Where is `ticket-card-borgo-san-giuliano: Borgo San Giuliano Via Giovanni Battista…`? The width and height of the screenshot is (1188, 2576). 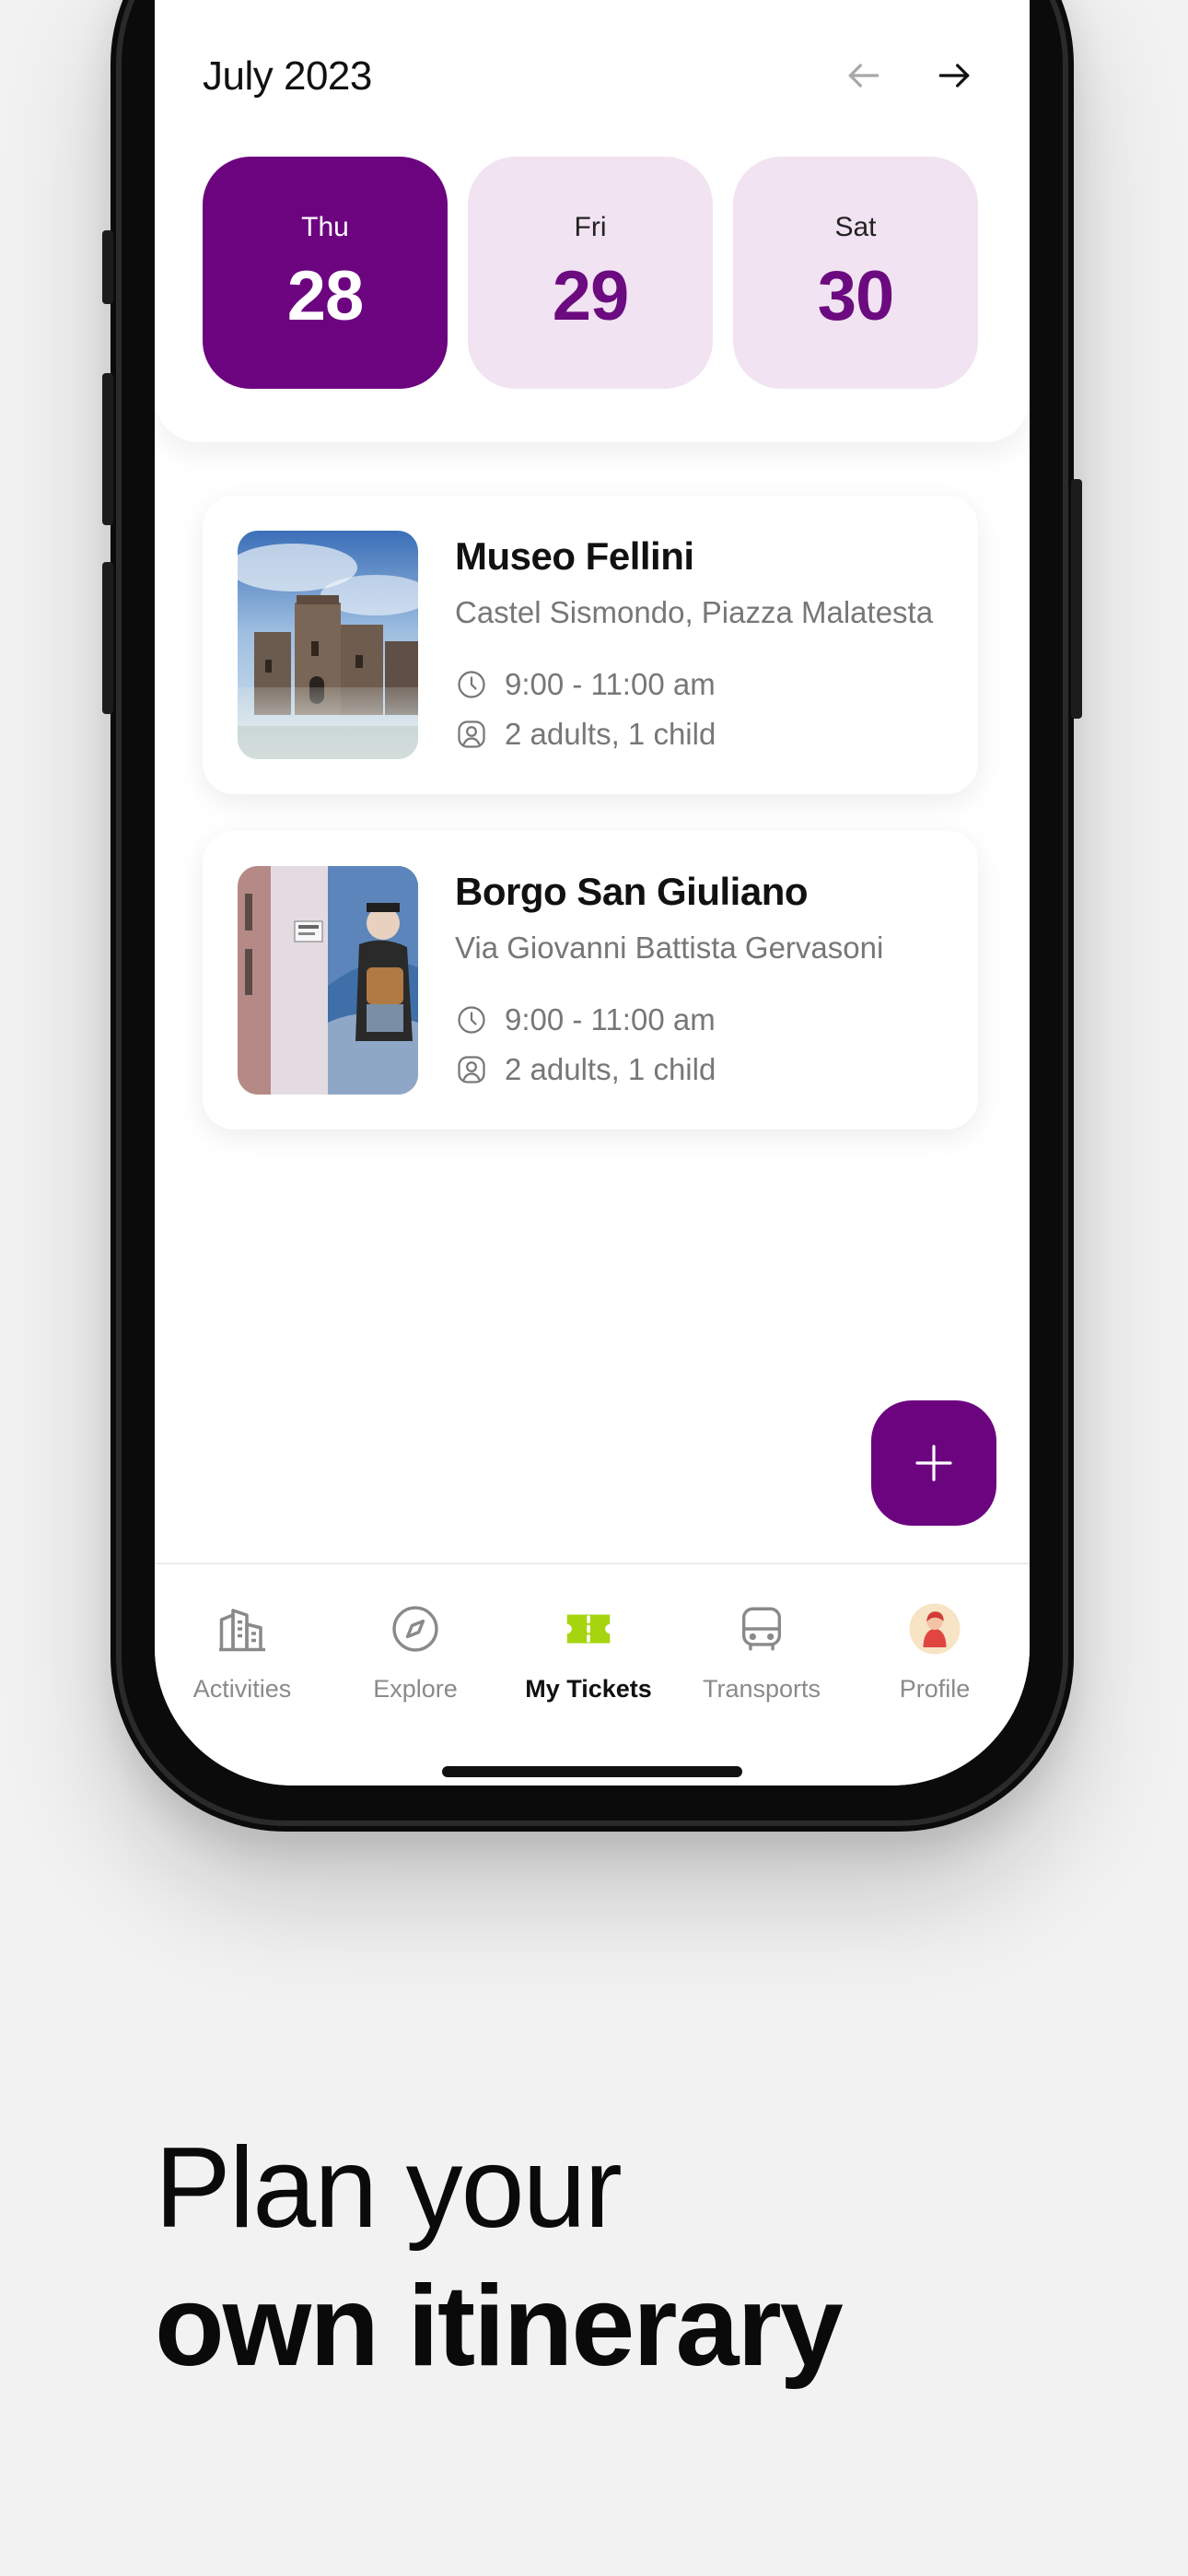
ticket-card-borgo-san-giuliano: Borgo San Giuliano Via Giovanni Battista… is located at coordinates (590, 980).